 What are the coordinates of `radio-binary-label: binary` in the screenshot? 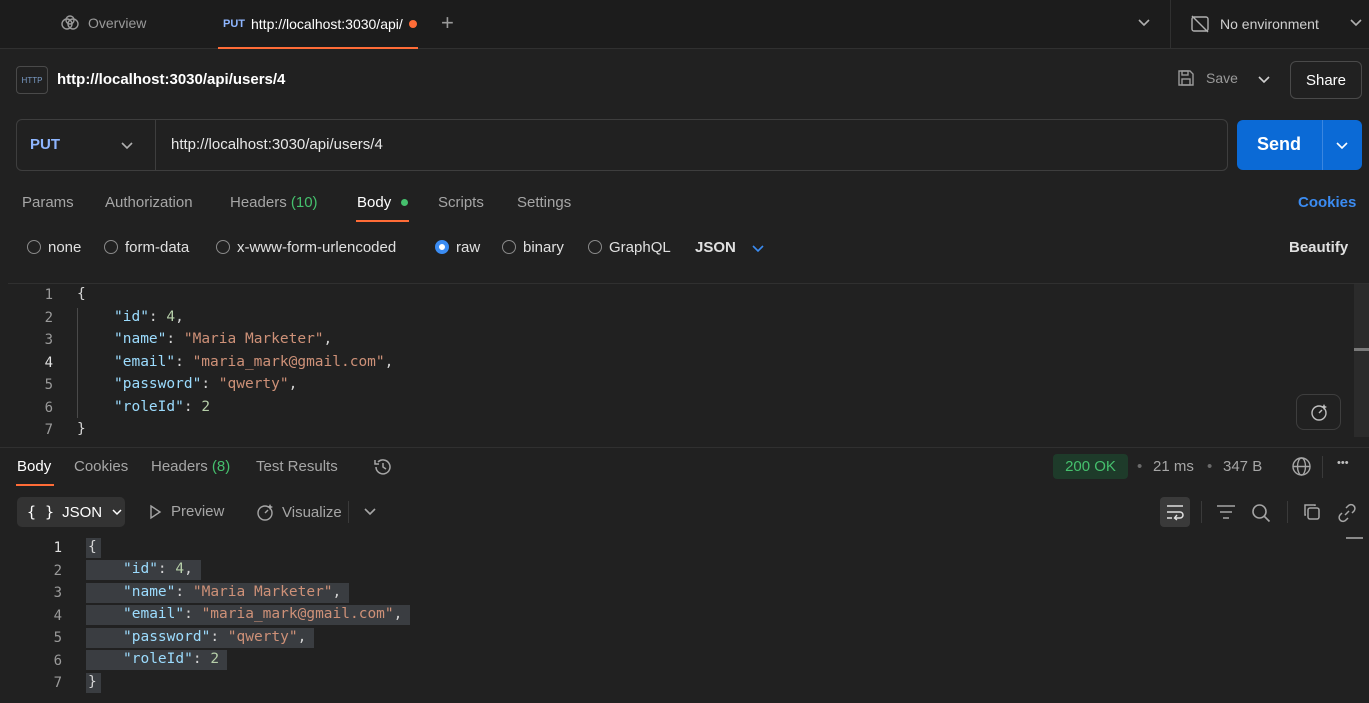 It's located at (543, 247).